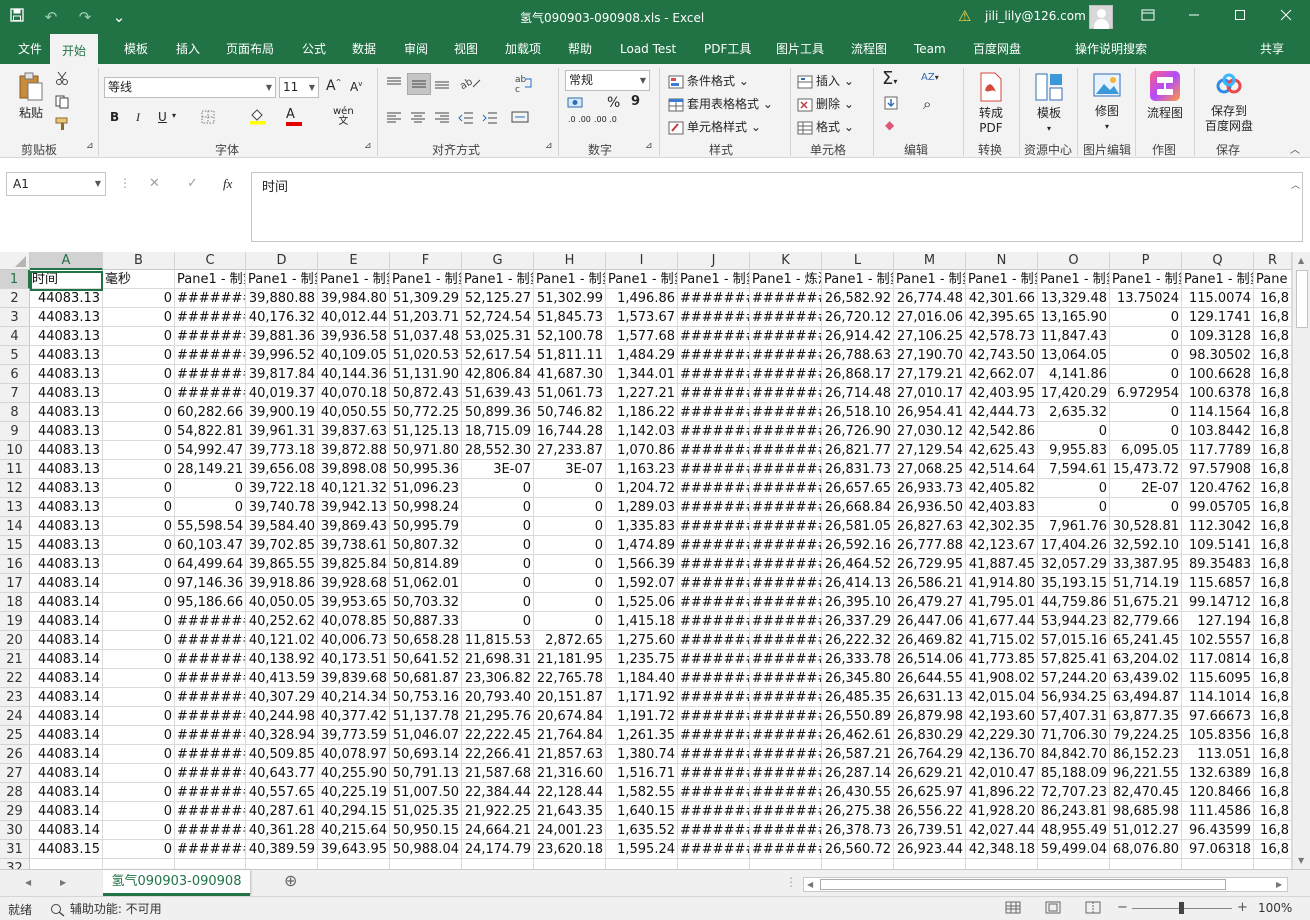 The image size is (1310, 920). Describe the element at coordinates (15, 602) in the screenshot. I see `row-header: 18` at that location.